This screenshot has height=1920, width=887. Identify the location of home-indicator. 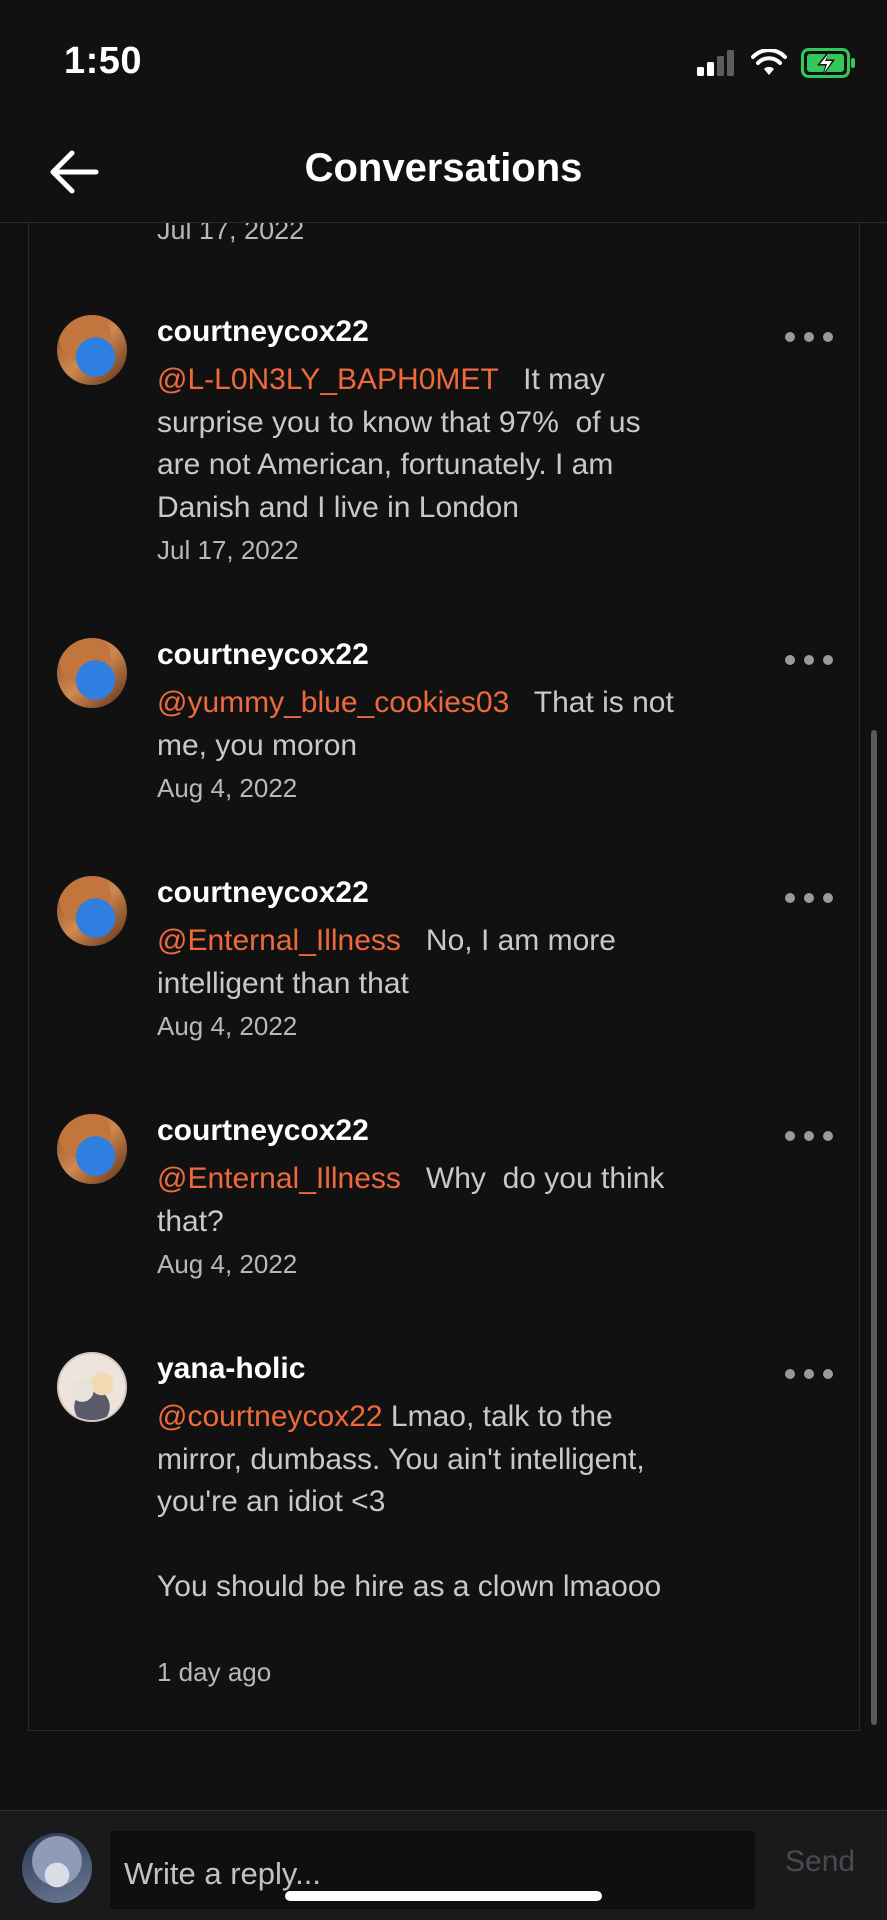
(443, 1896).